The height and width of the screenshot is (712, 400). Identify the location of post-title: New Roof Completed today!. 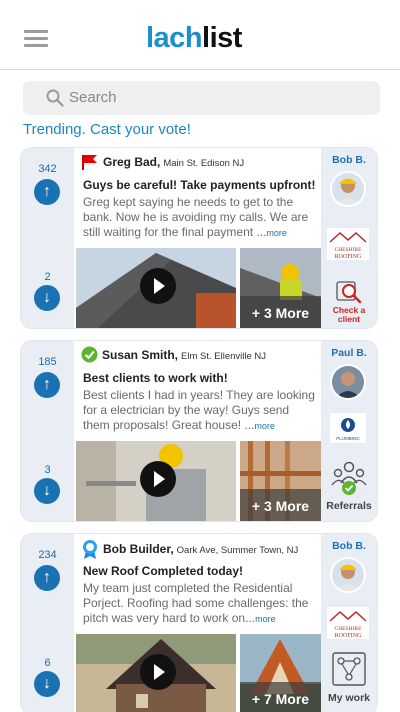
(163, 571).